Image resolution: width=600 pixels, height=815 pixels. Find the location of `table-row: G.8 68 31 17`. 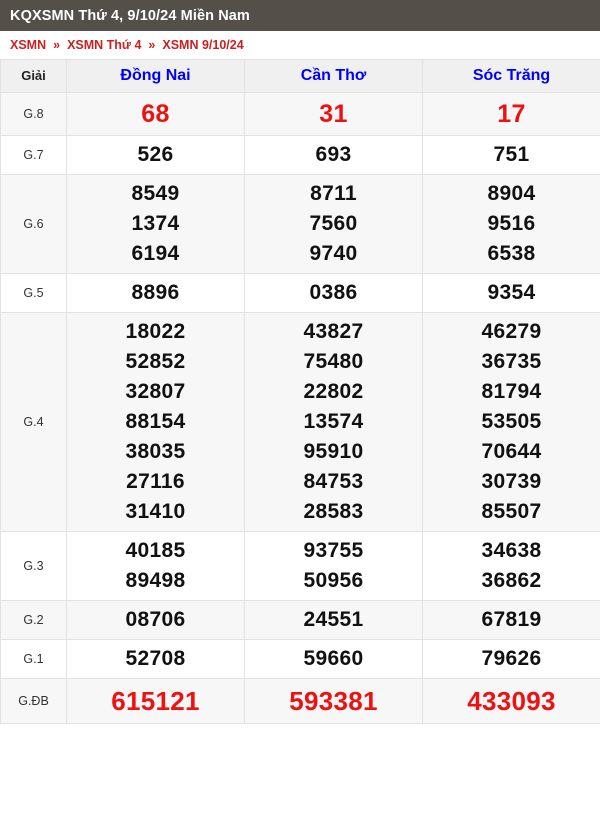

table-row: G.8 68 31 17 is located at coordinates (300, 114).